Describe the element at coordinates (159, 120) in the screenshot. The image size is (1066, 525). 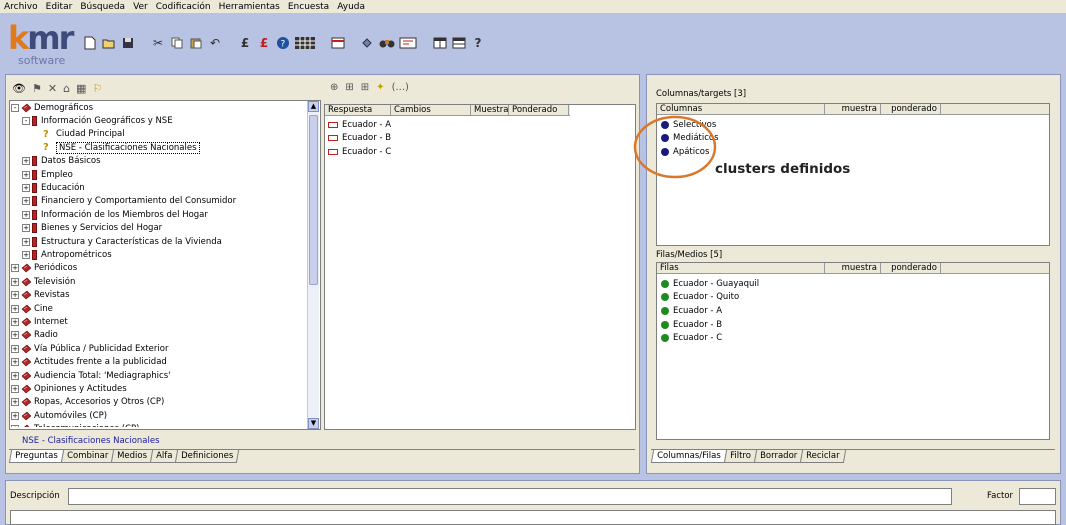
I see `tree-node: - Información Geográficos y NSE` at that location.